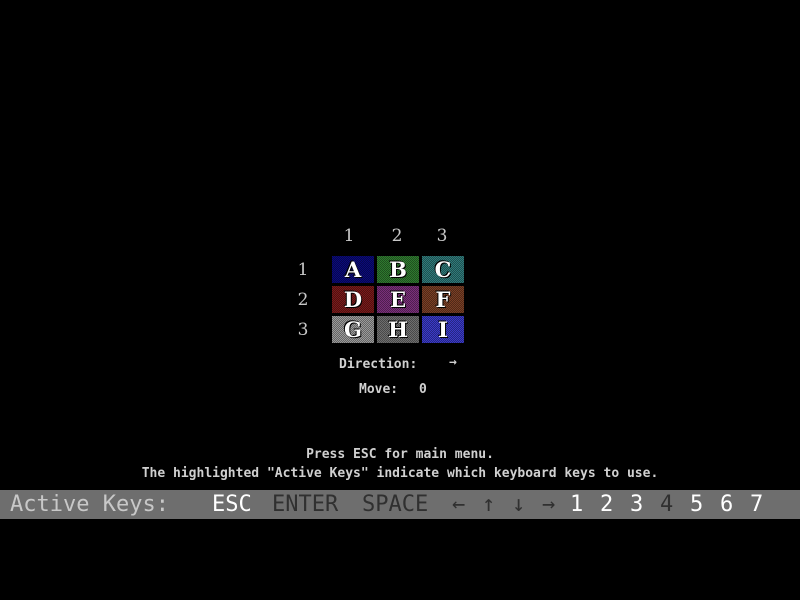 This screenshot has height=600, width=800. I want to click on tile-i: I, so click(443, 329).